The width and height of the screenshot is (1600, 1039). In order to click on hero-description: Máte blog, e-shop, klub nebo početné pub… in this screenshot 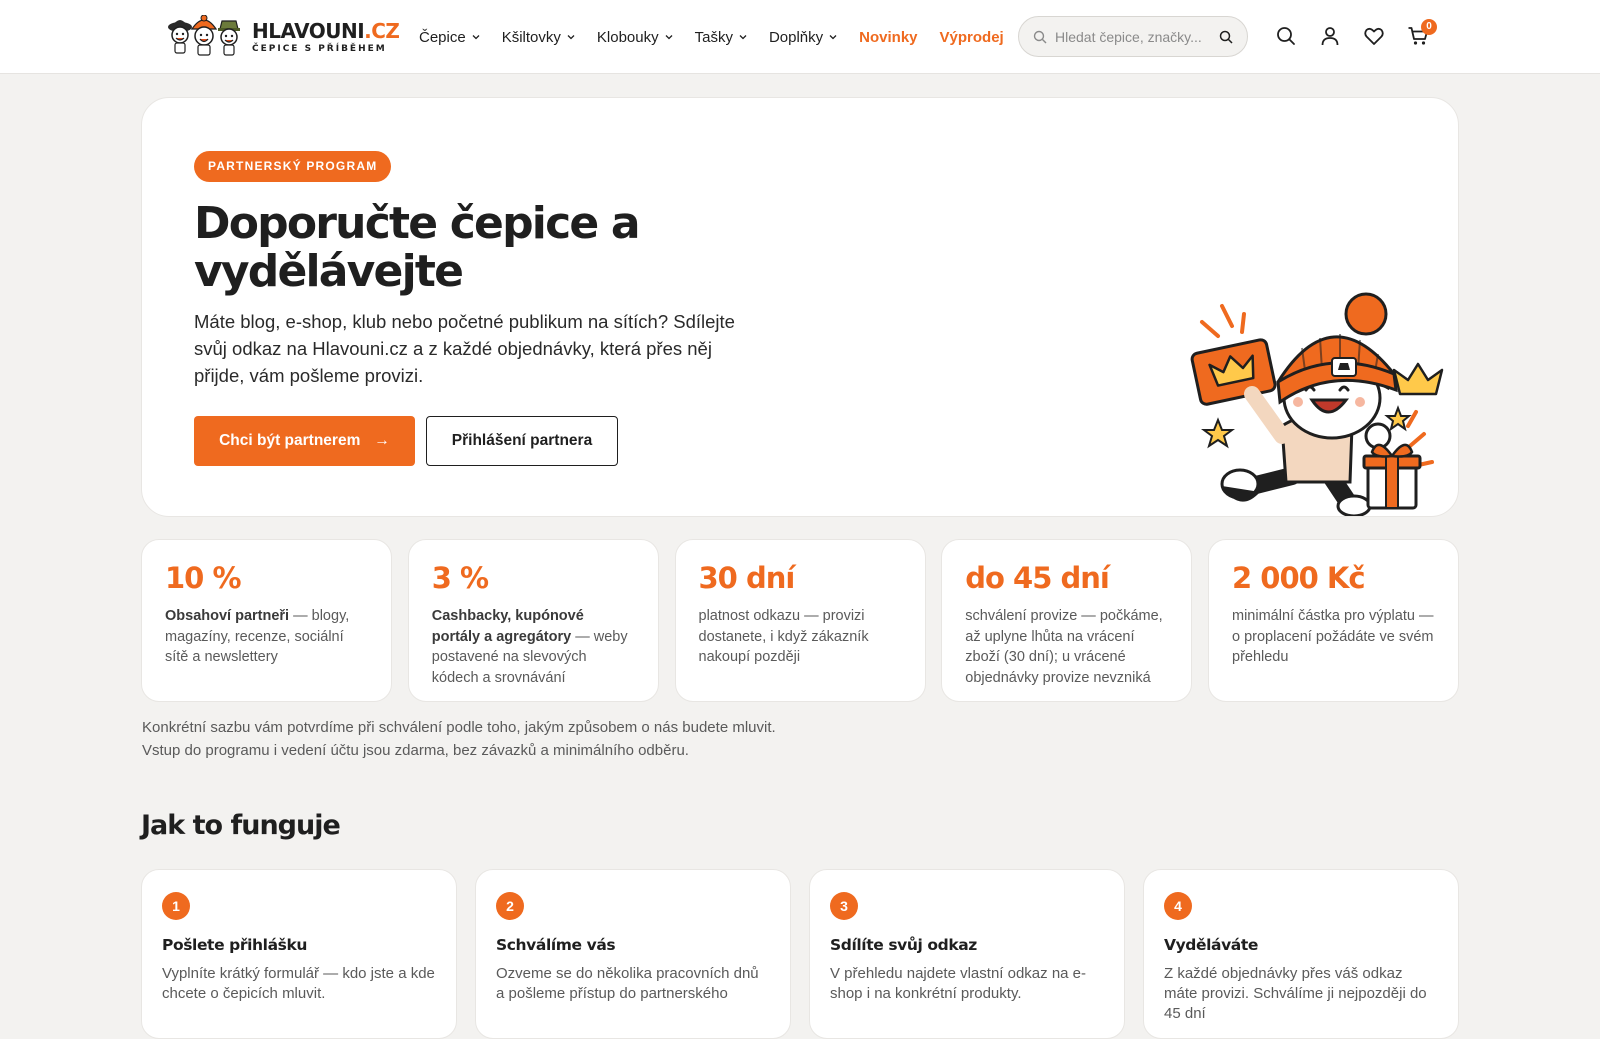, I will do `click(464, 348)`.